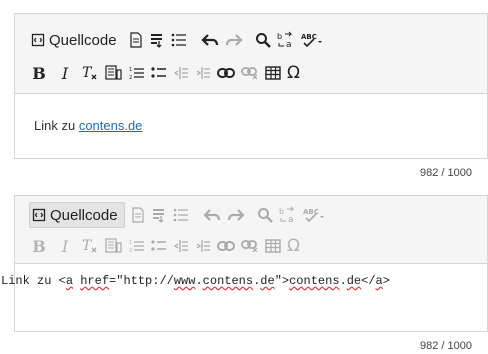 This screenshot has width=488, height=354. Describe the element at coordinates (56, 125) in the screenshot. I see `content-text: Link zu` at that location.